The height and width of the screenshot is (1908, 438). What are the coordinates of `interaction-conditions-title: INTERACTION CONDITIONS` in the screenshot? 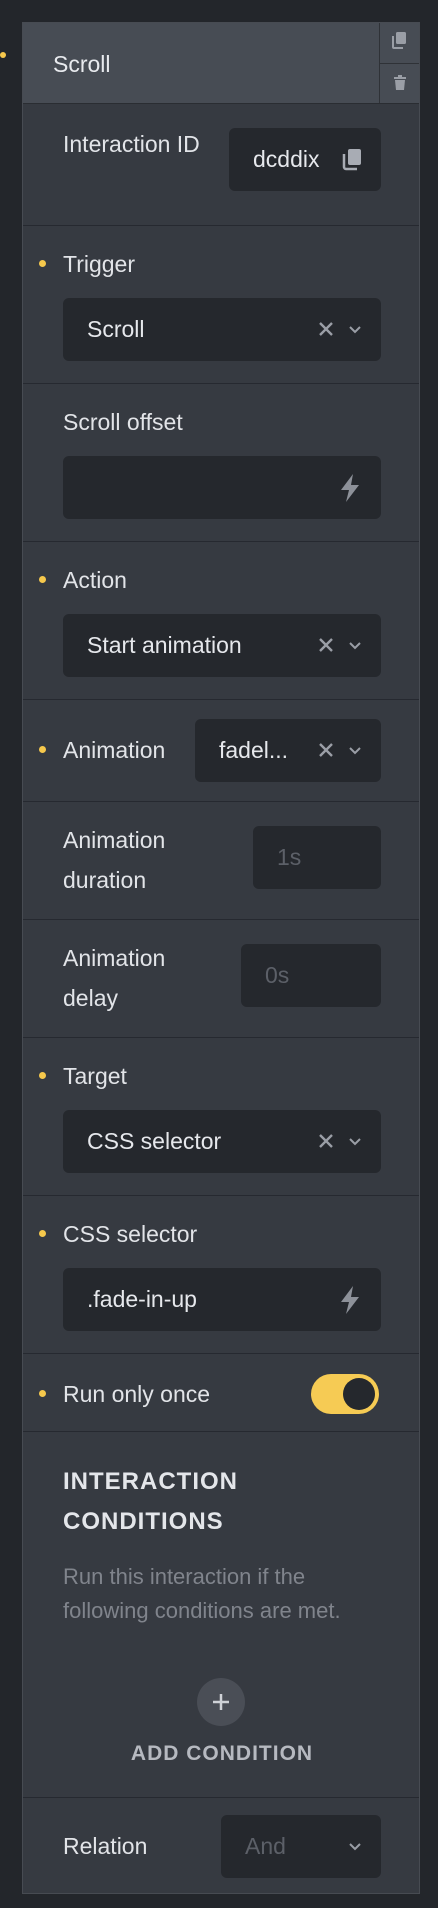 It's located at (150, 1501).